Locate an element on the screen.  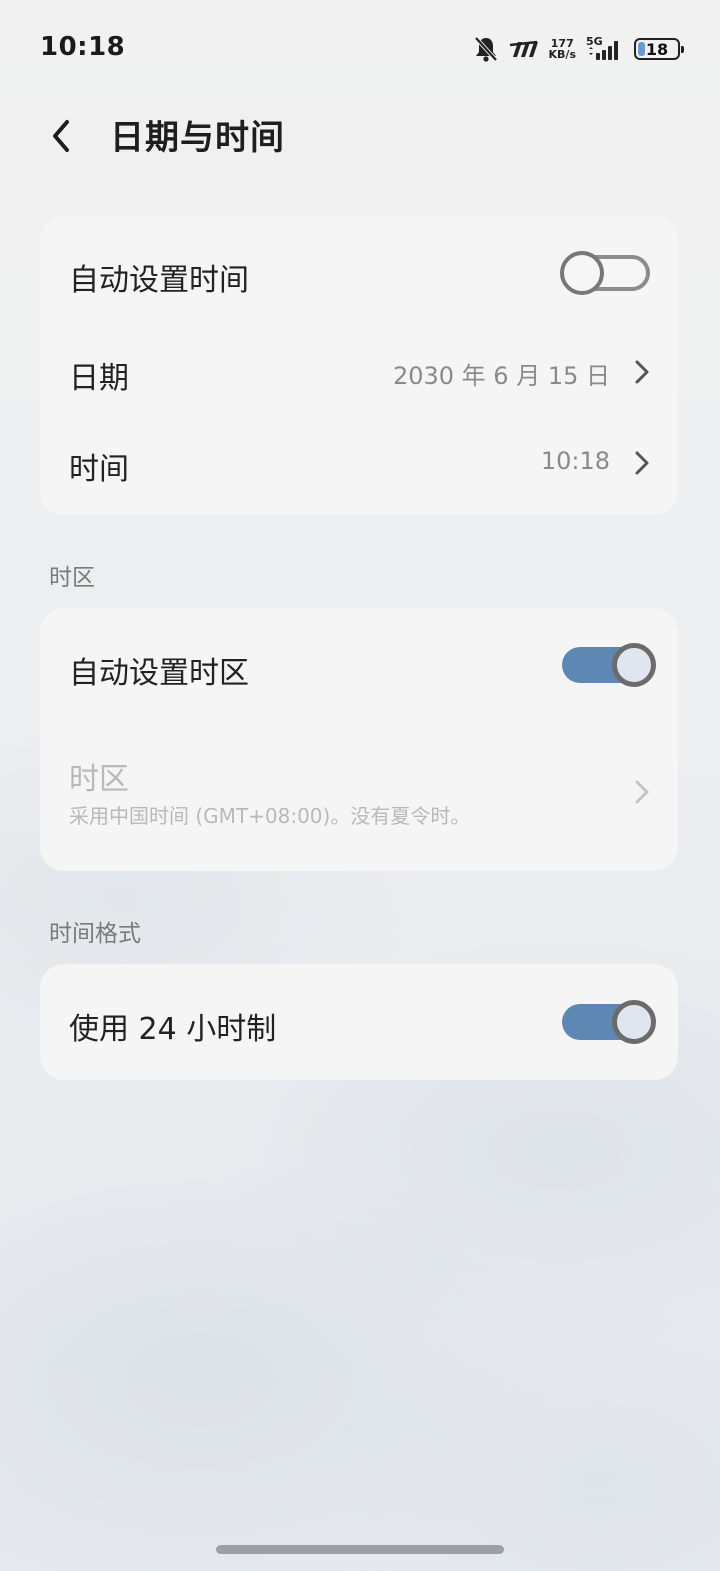
auto-timezone-label: 自动设置时区 is located at coordinates (159, 673).